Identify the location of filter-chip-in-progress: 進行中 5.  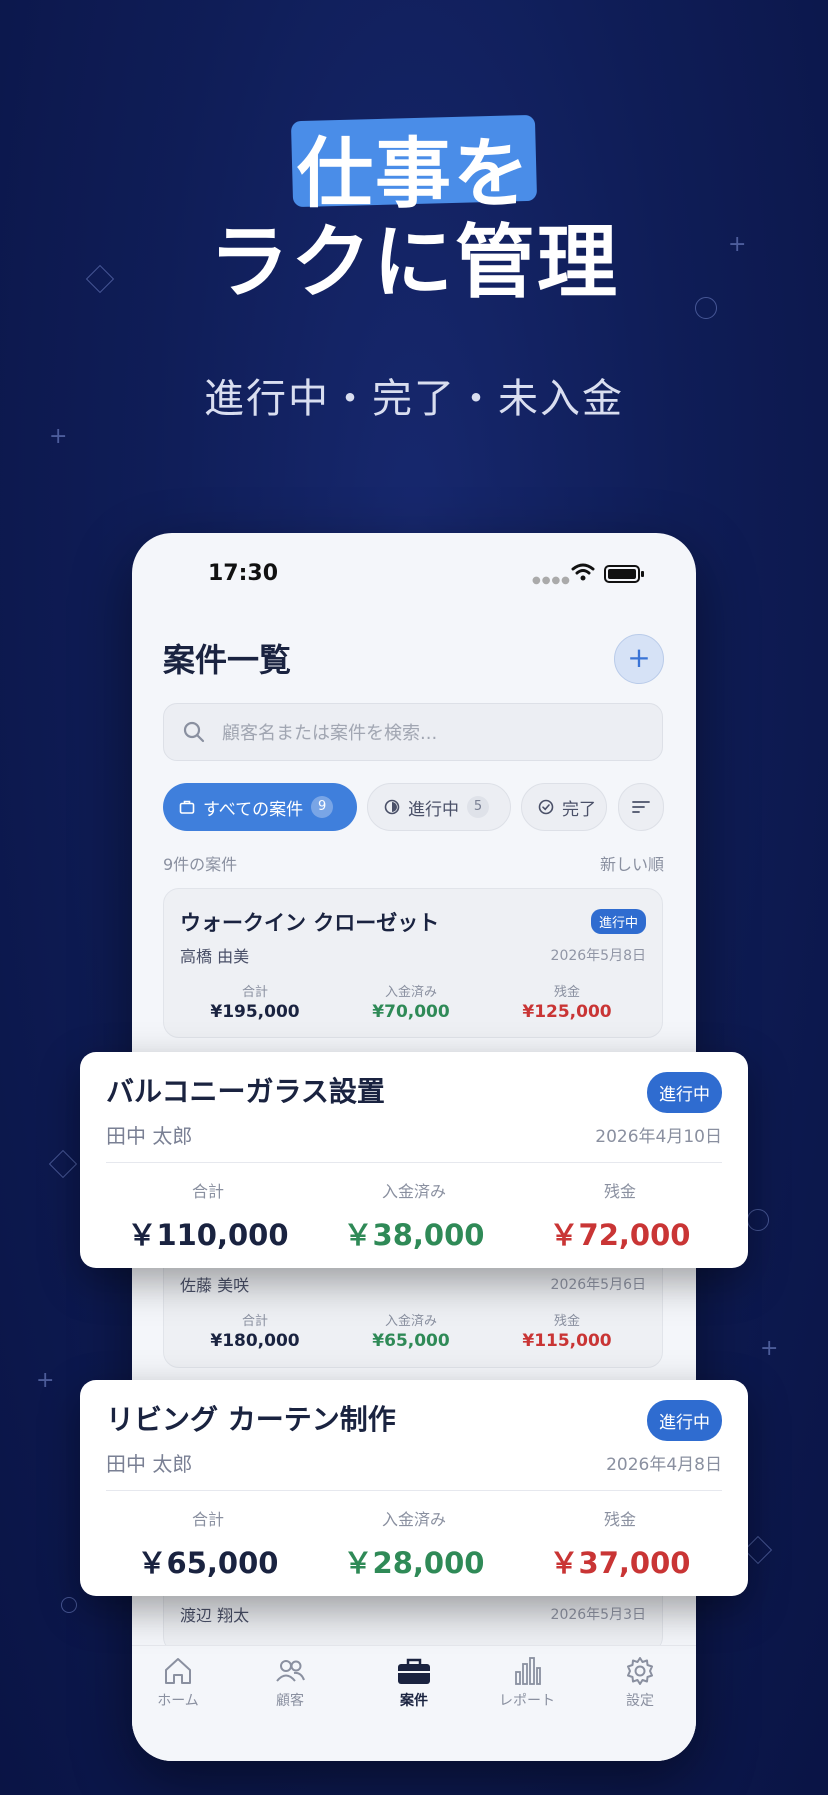
(439, 807).